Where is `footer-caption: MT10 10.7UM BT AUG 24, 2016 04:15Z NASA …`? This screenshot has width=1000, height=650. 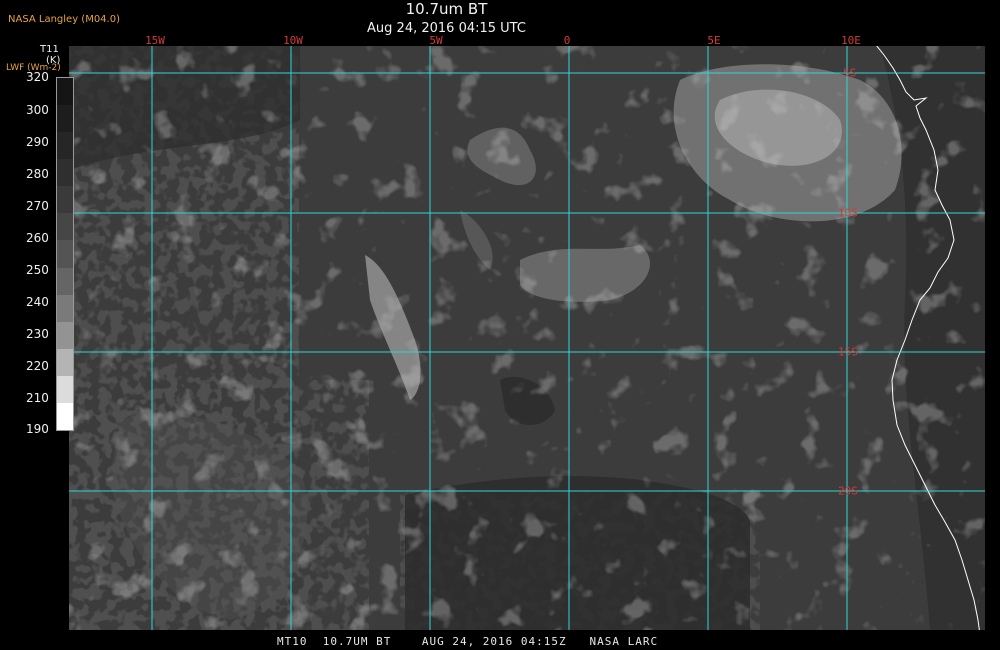 footer-caption: MT10 10.7UM BT AUG 24, 2016 04:15Z NASA … is located at coordinates (468, 641).